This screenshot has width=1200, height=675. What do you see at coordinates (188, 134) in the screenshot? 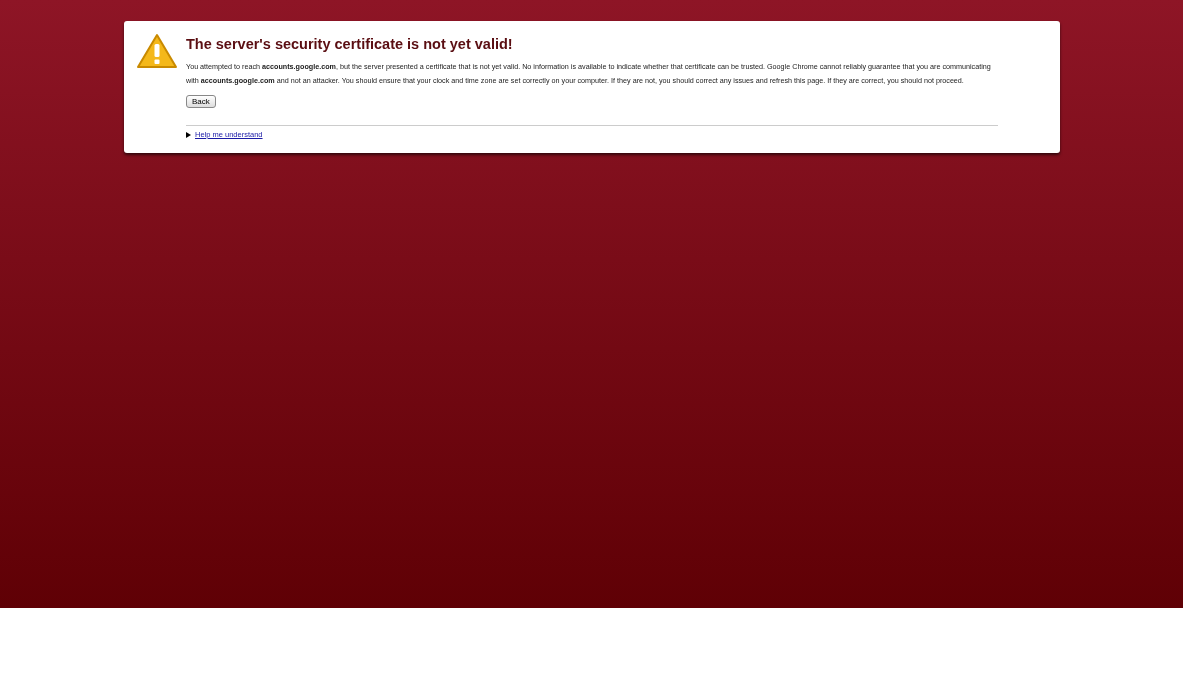
I see `expand-arrow-icon` at bounding box center [188, 134].